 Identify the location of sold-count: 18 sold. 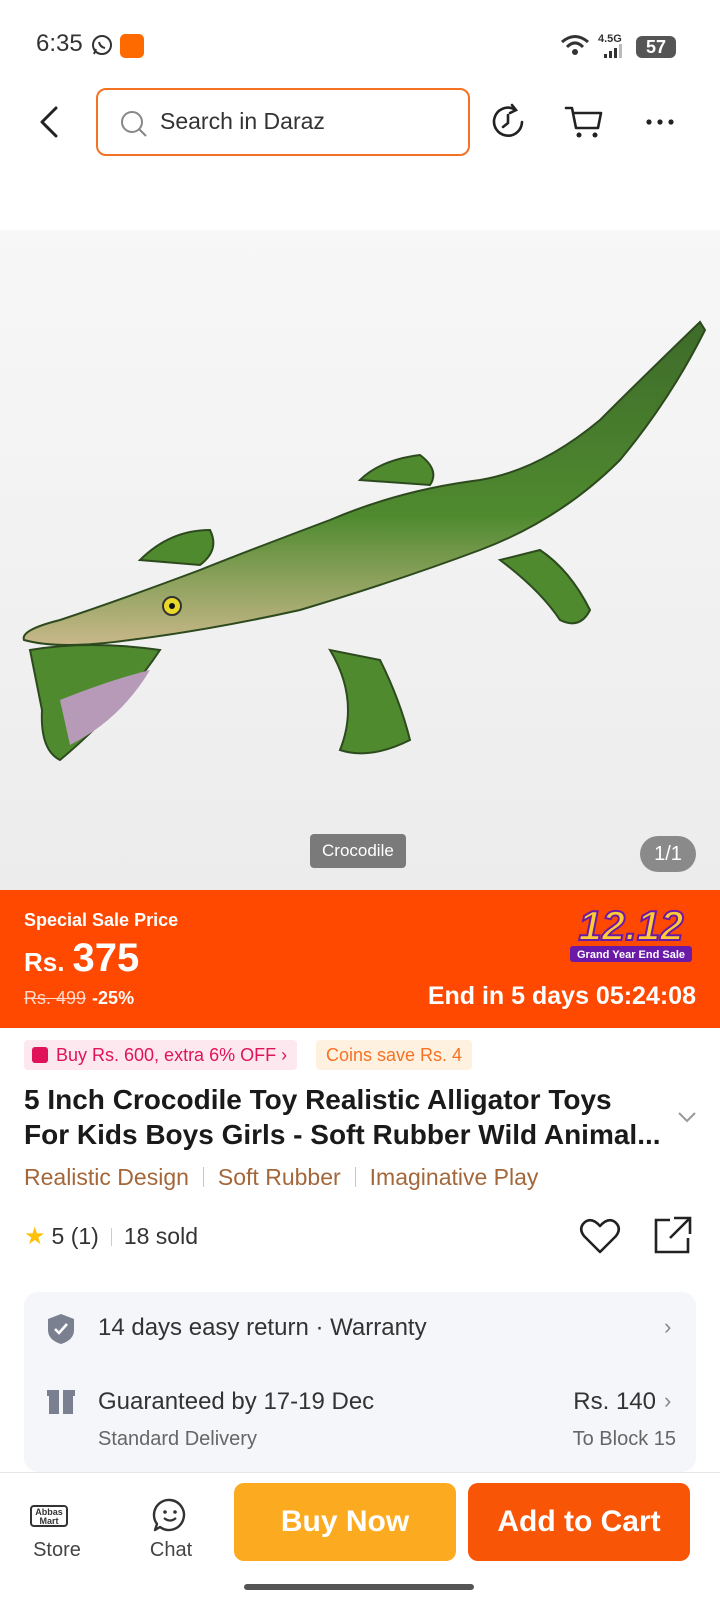
(160, 1236).